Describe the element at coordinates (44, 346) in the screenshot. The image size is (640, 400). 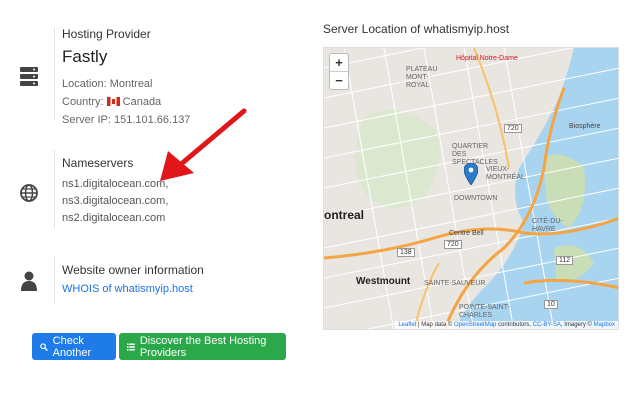
I see `search-icon` at that location.